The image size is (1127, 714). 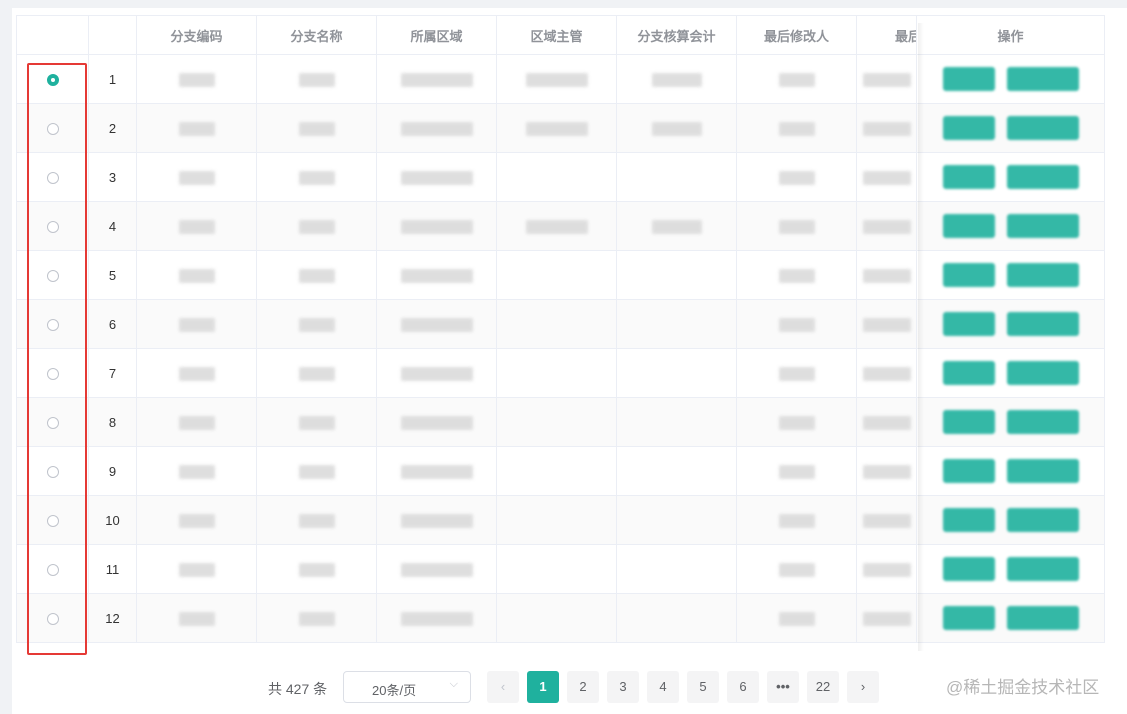 What do you see at coordinates (886, 128) in the screenshot?
I see `cell-last-modified` at bounding box center [886, 128].